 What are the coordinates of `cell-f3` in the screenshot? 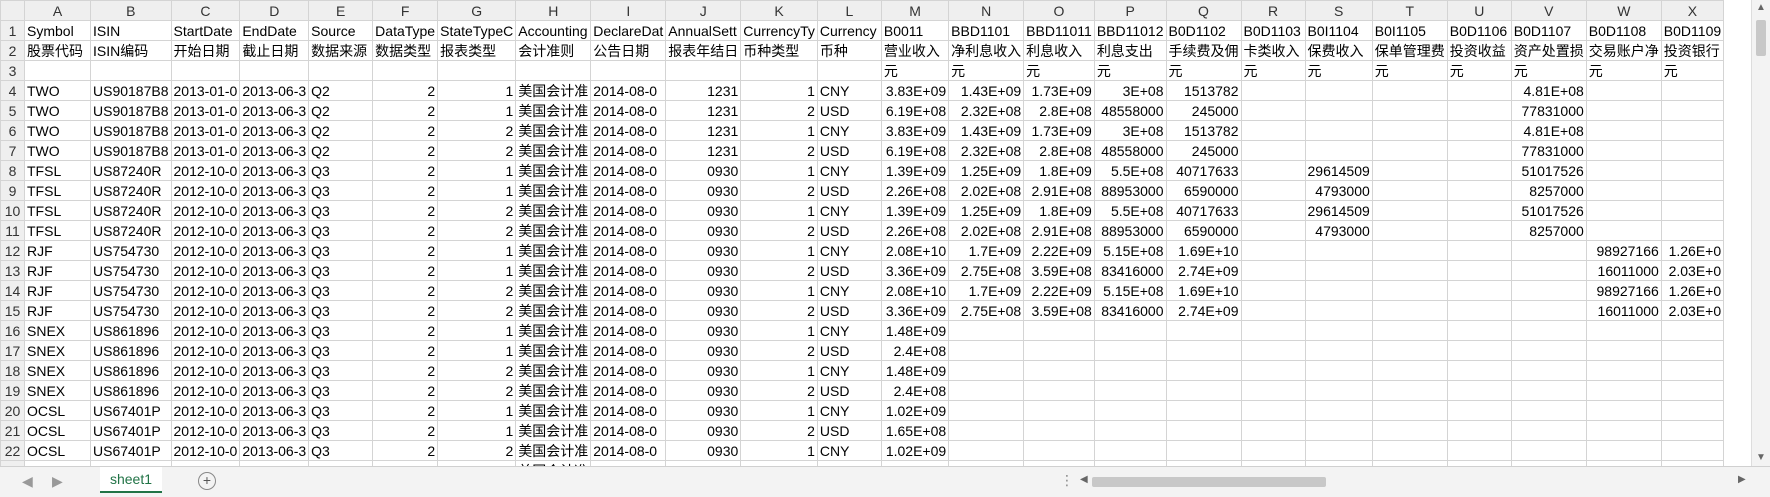 It's located at (405, 70).